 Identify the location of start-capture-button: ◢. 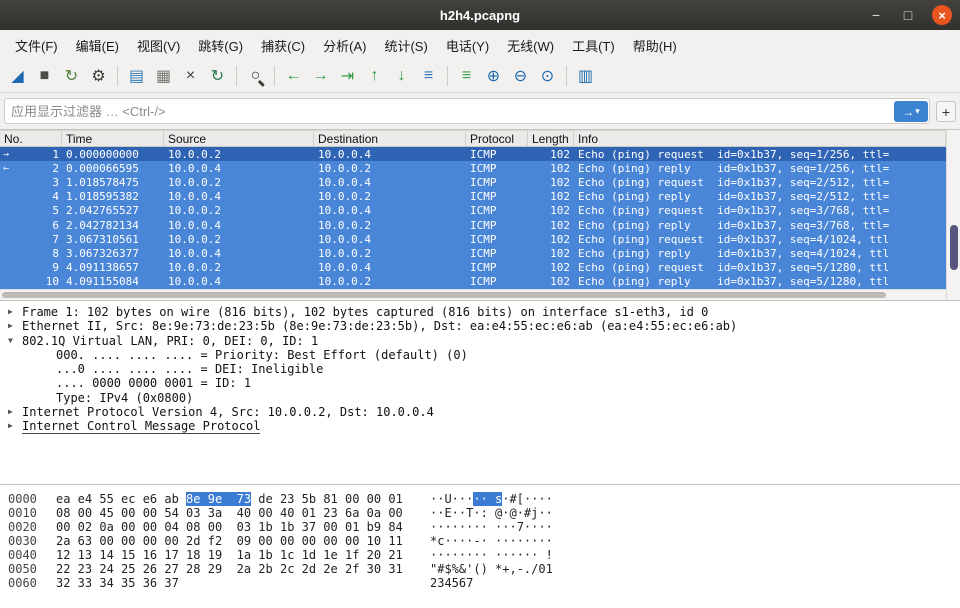
(17, 76).